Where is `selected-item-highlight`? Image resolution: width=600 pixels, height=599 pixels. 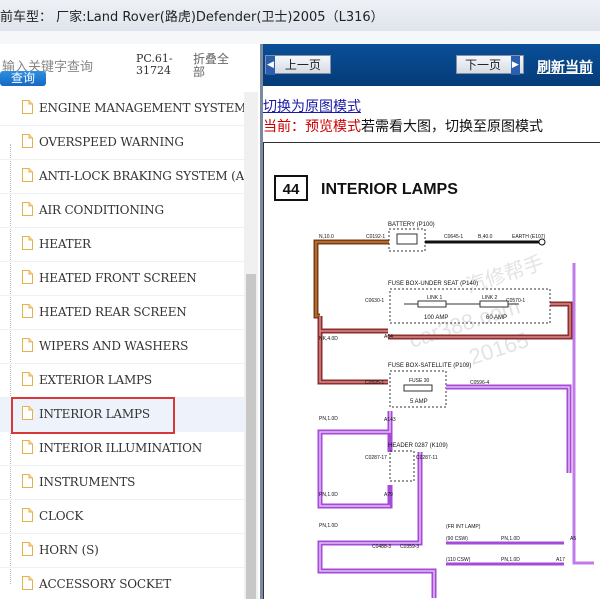 selected-item-highlight is located at coordinates (93, 415).